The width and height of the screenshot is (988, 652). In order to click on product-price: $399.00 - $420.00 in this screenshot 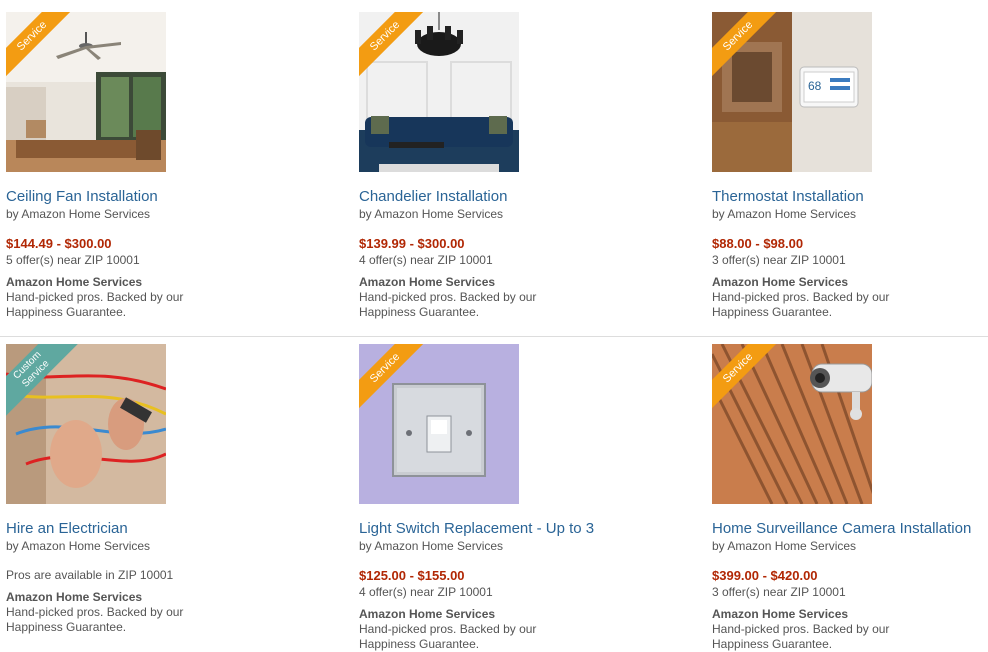, I will do `click(765, 575)`.